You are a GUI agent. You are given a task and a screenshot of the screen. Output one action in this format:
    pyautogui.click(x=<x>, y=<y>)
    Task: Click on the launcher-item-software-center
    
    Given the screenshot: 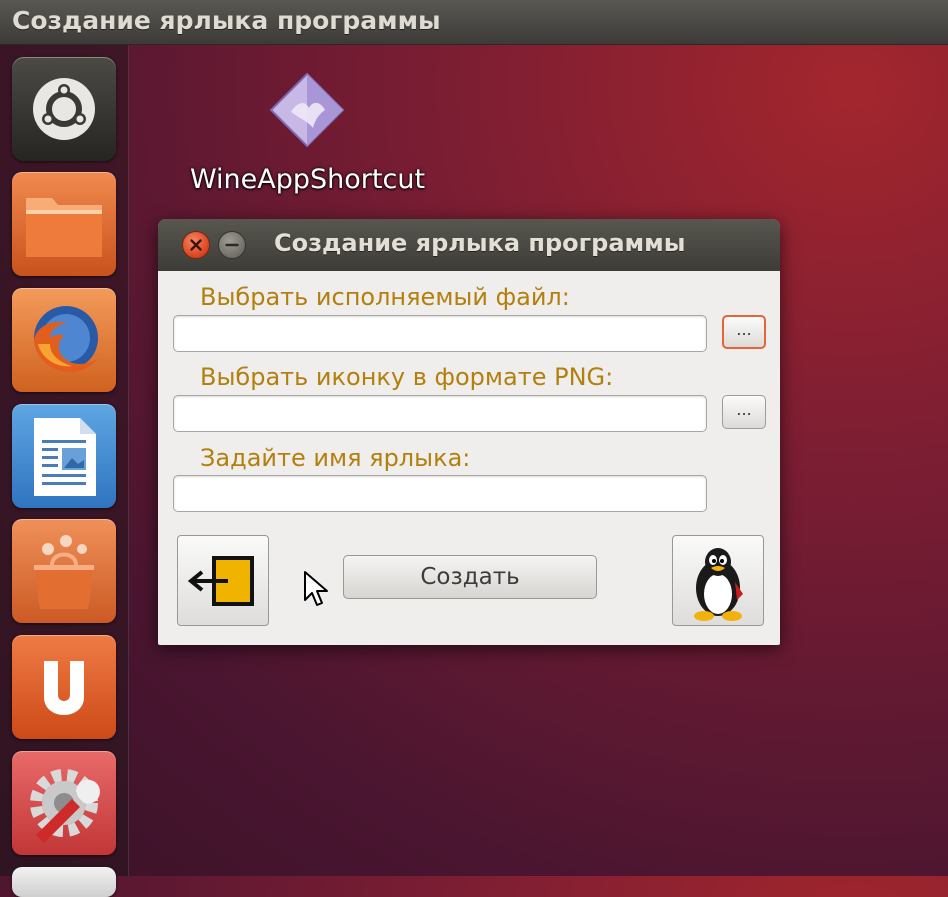 What is the action you would take?
    pyautogui.click(x=64, y=571)
    